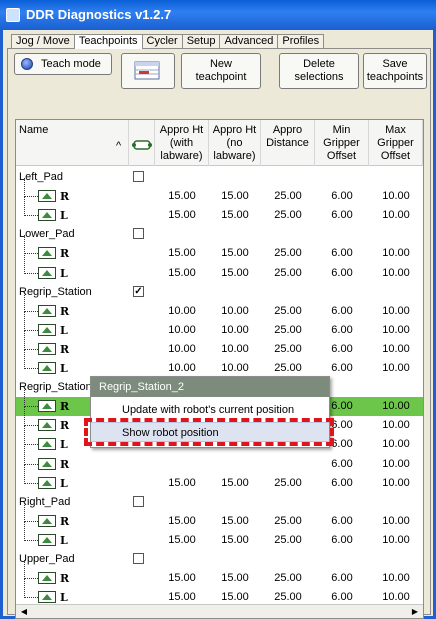  I want to click on column-header-2: Appro Ht (with labware), so click(182, 143).